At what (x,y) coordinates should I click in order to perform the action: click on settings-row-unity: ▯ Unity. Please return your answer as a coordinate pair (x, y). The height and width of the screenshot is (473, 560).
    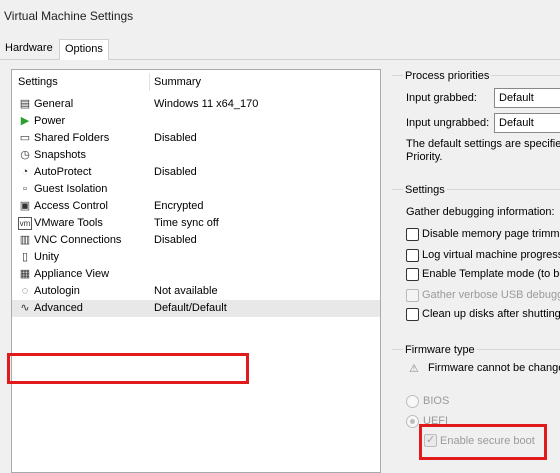
    Looking at the image, I should click on (196, 257).